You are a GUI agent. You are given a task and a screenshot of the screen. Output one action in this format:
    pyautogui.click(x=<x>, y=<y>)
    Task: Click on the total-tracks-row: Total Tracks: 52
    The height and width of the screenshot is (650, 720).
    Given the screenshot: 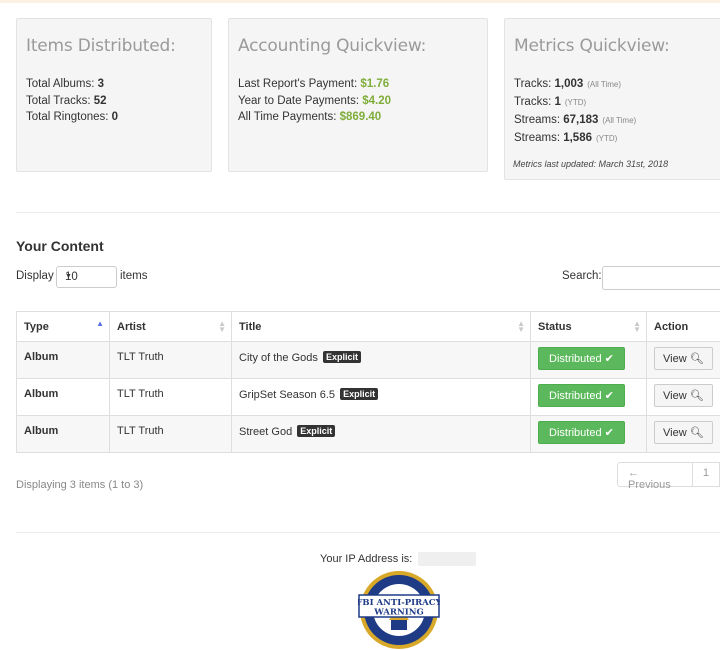 What is the action you would take?
    pyautogui.click(x=66, y=101)
    